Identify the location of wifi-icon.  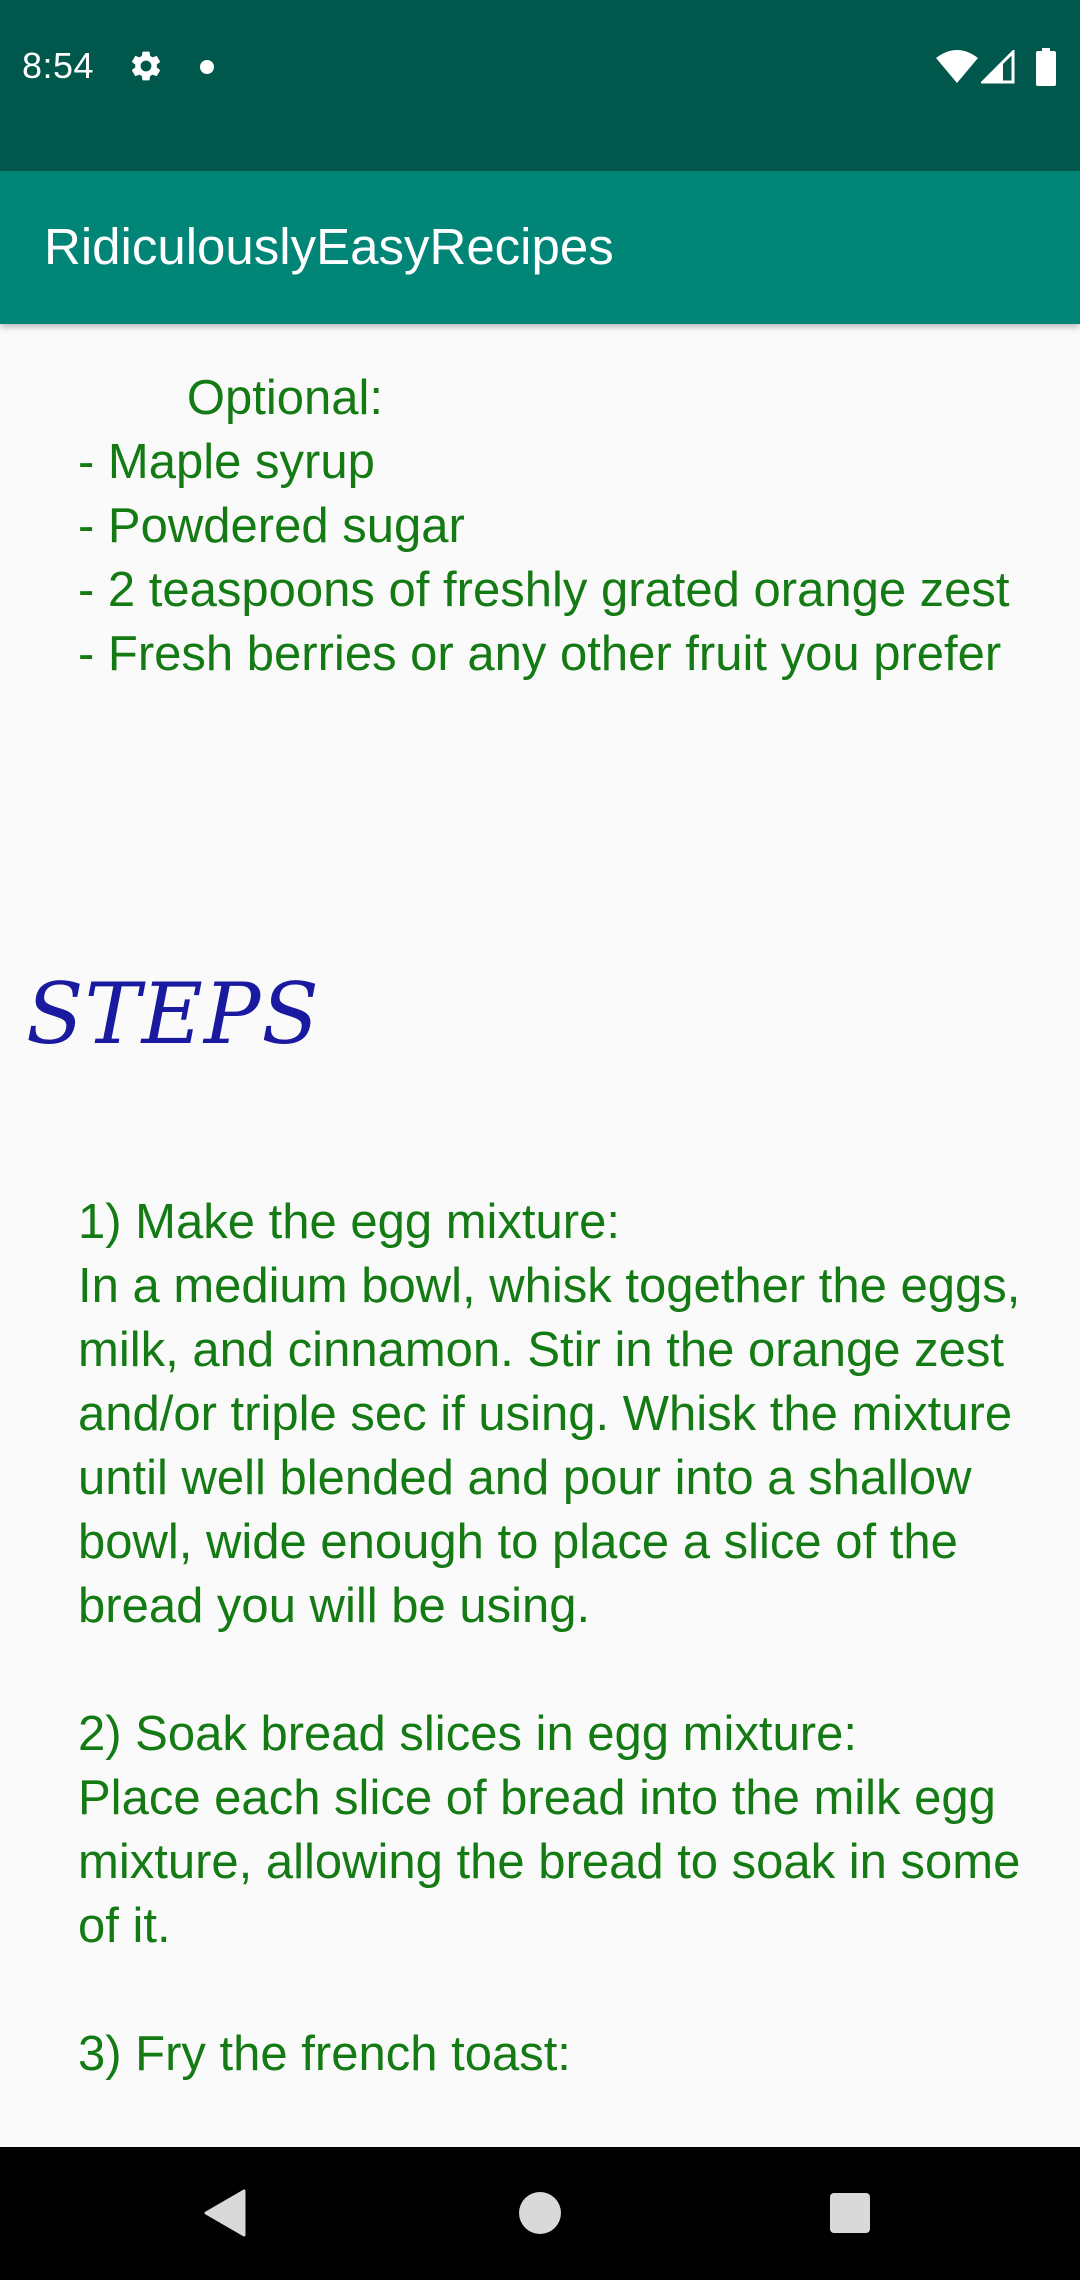
(957, 66).